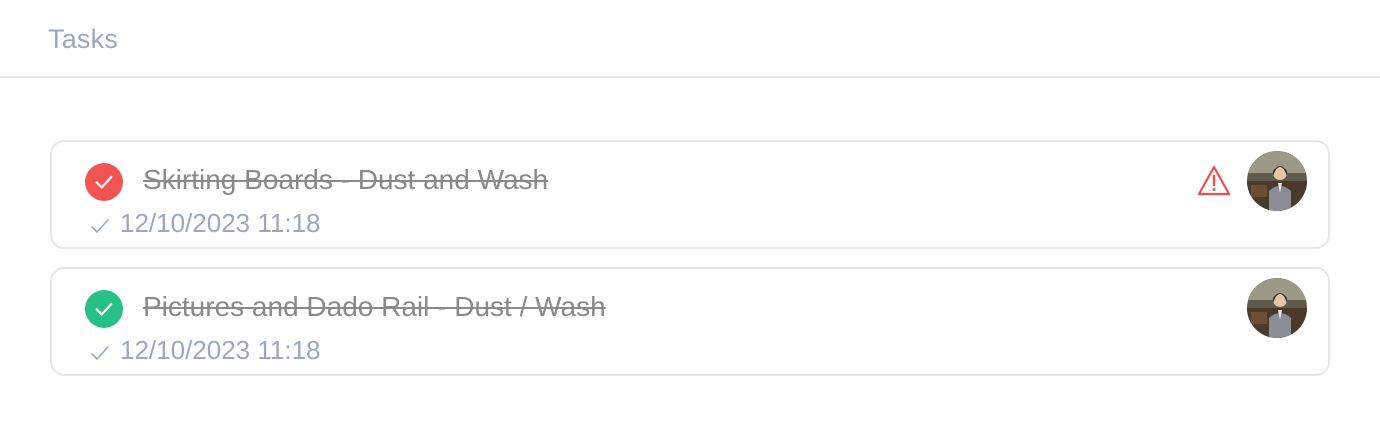  I want to click on page-title: Tasks, so click(83, 39).